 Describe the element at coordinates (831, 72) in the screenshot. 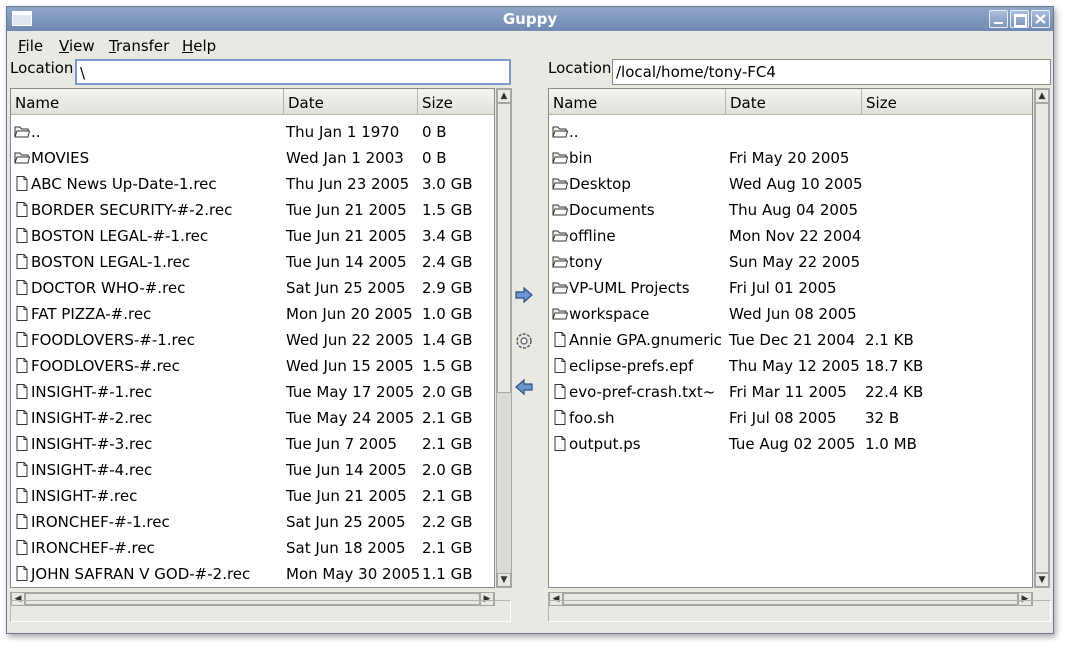

I see `right-location-input: /local/home/tony-FC4` at that location.